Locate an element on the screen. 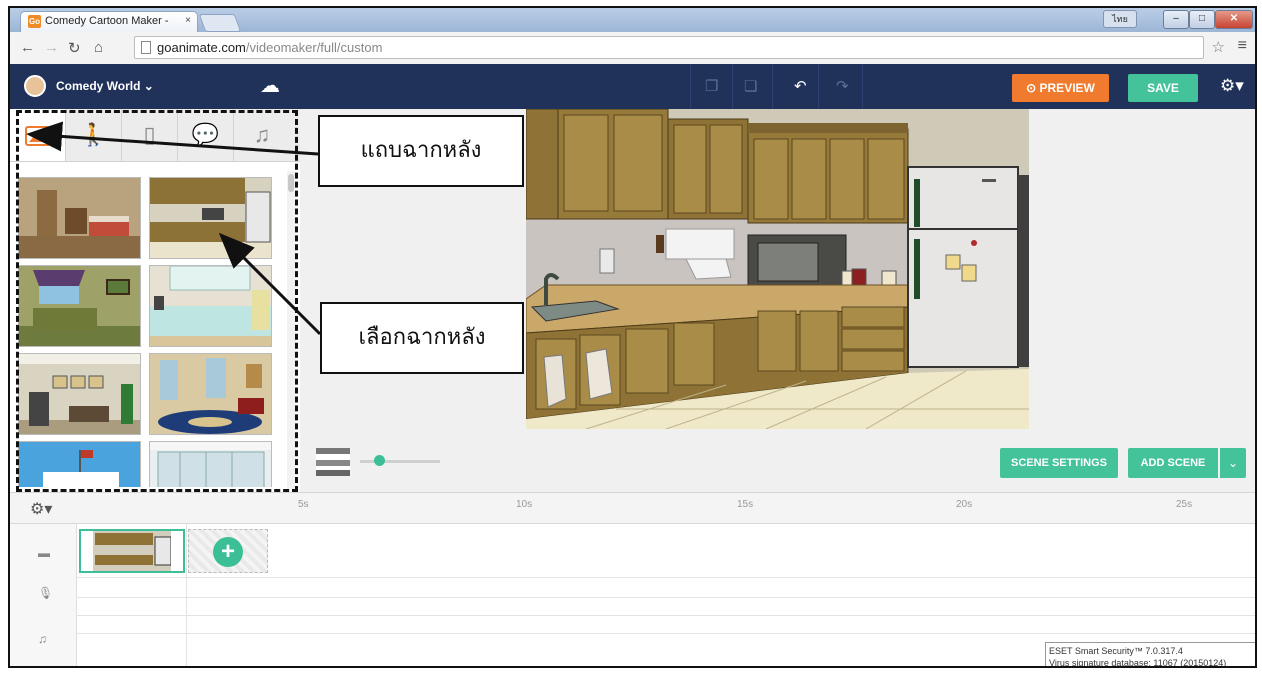  plus-icon: + is located at coordinates (228, 552).